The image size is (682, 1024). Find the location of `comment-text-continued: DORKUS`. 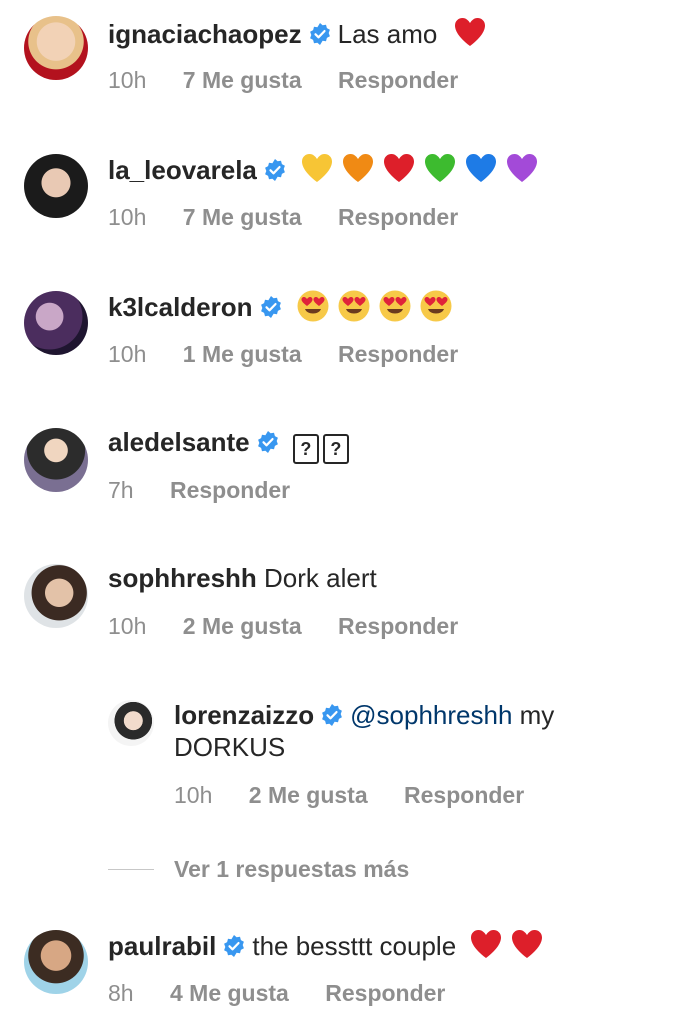

comment-text-continued: DORKUS is located at coordinates (230, 747).